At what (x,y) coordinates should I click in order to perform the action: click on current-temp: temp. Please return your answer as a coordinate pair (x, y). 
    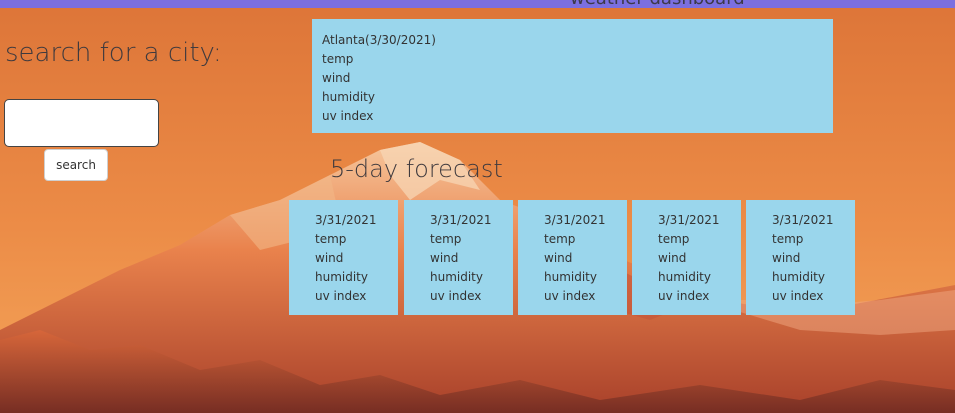
    Looking at the image, I should click on (338, 59).